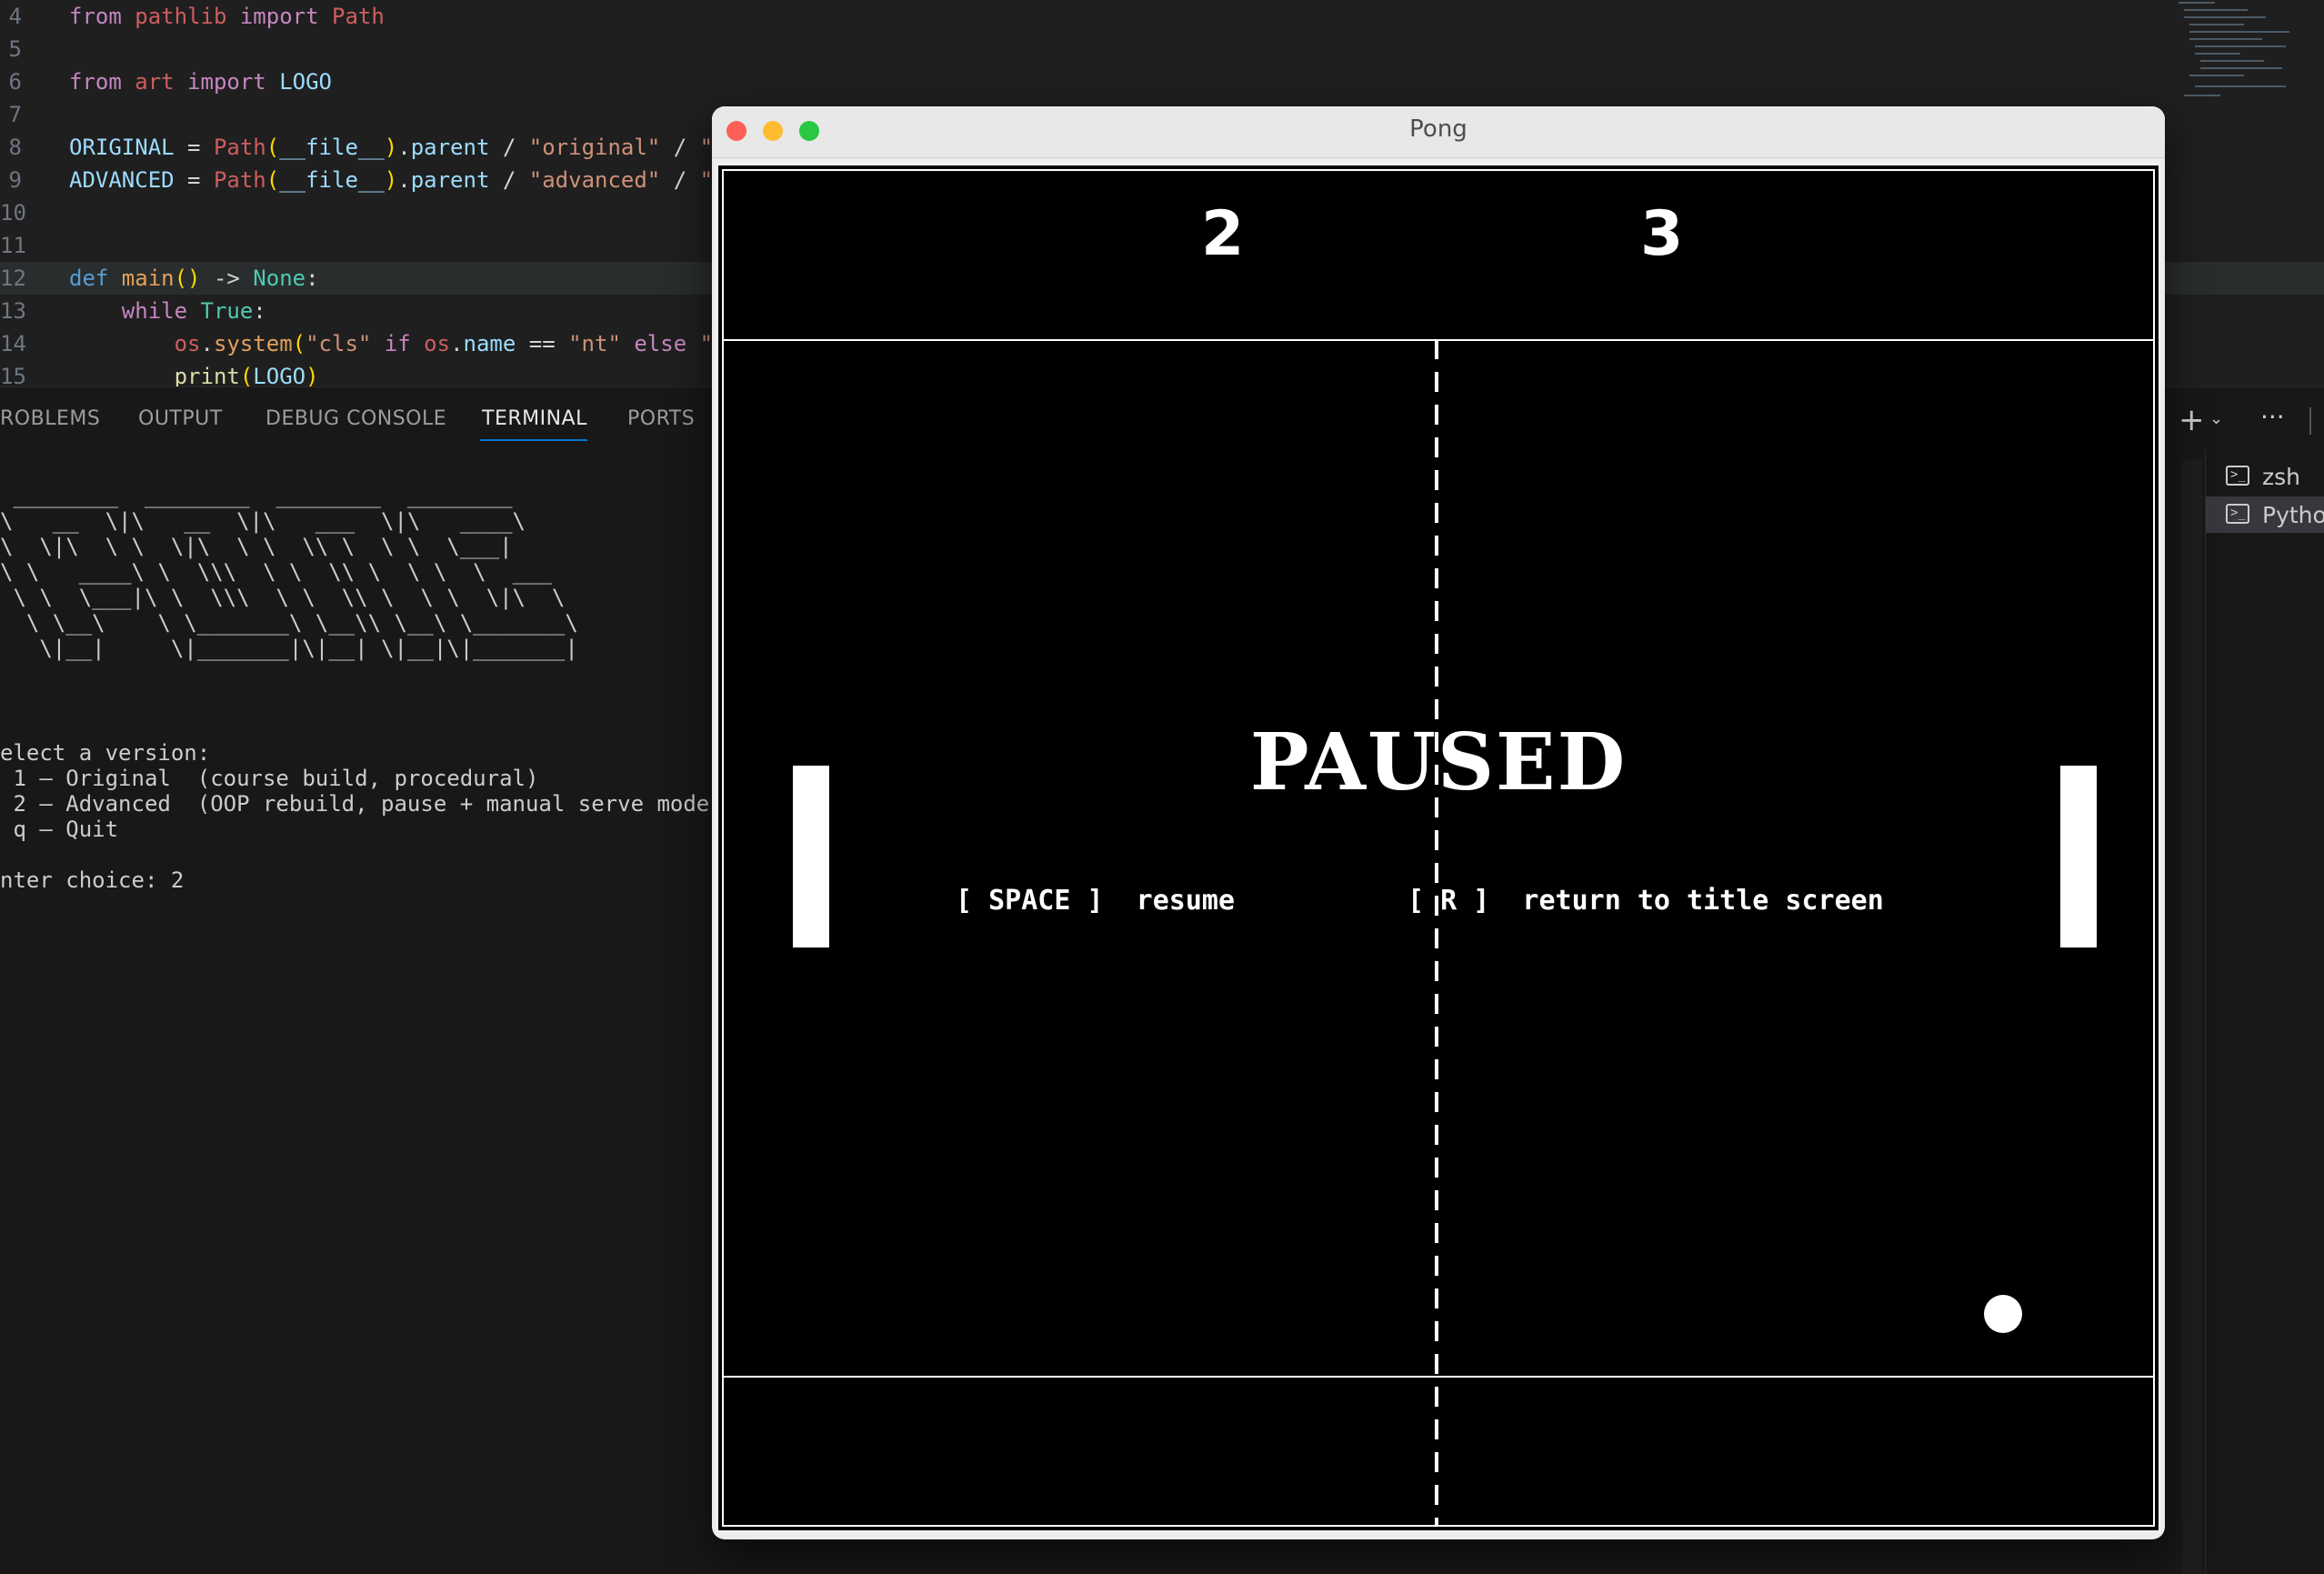 Image resolution: width=2324 pixels, height=1574 pixels. What do you see at coordinates (161, 311) in the screenshot?
I see `code-token: while` at bounding box center [161, 311].